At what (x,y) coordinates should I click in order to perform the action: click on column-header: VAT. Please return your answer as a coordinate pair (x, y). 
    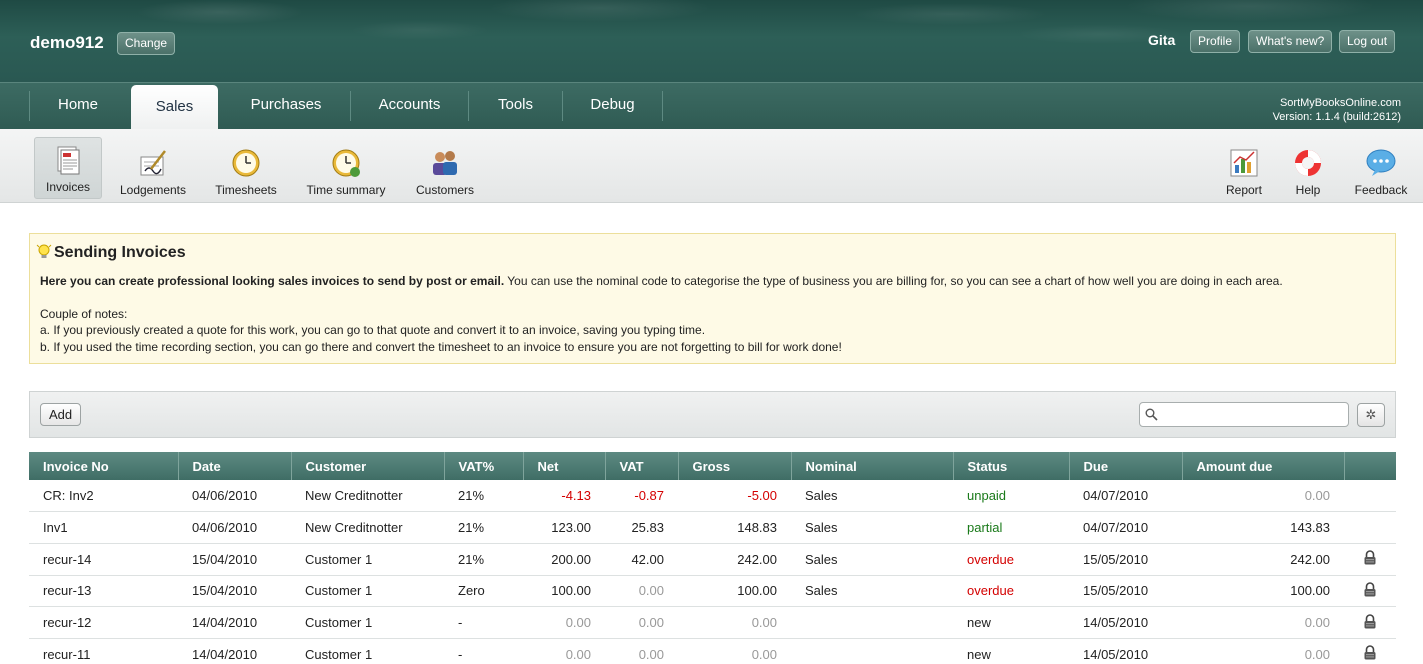
    Looking at the image, I should click on (642, 466).